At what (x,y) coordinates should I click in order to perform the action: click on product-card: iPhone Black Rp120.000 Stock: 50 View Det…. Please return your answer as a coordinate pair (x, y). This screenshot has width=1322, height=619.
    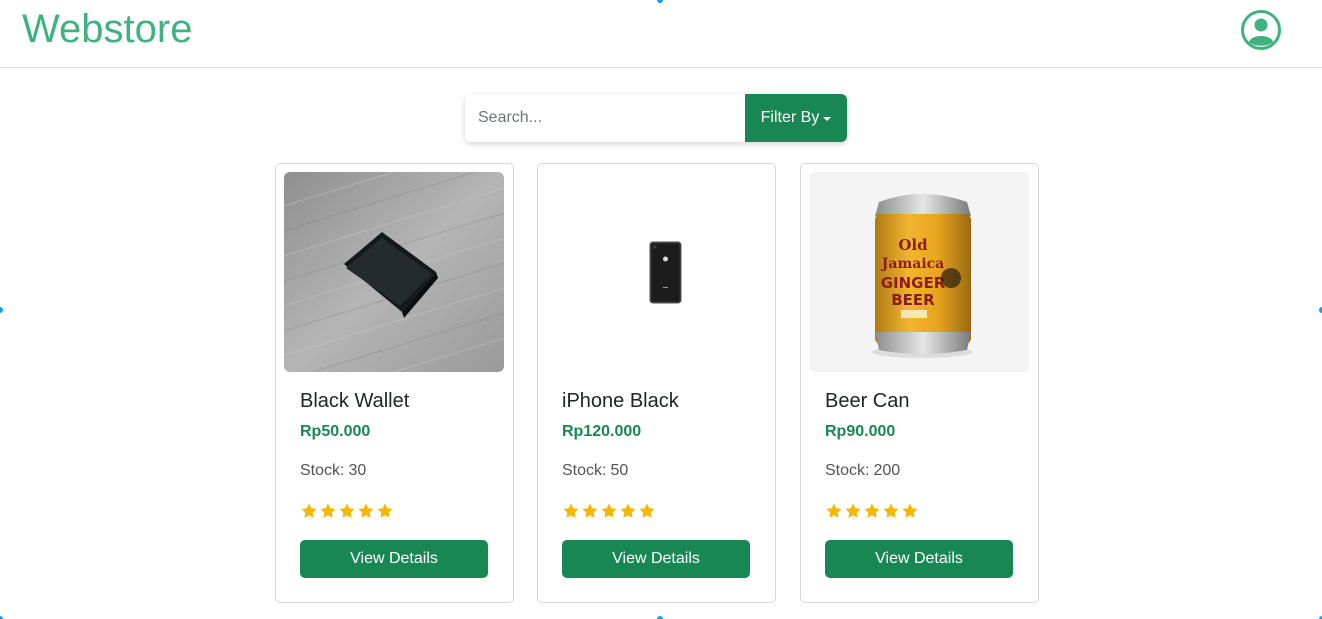
    Looking at the image, I should click on (656, 383).